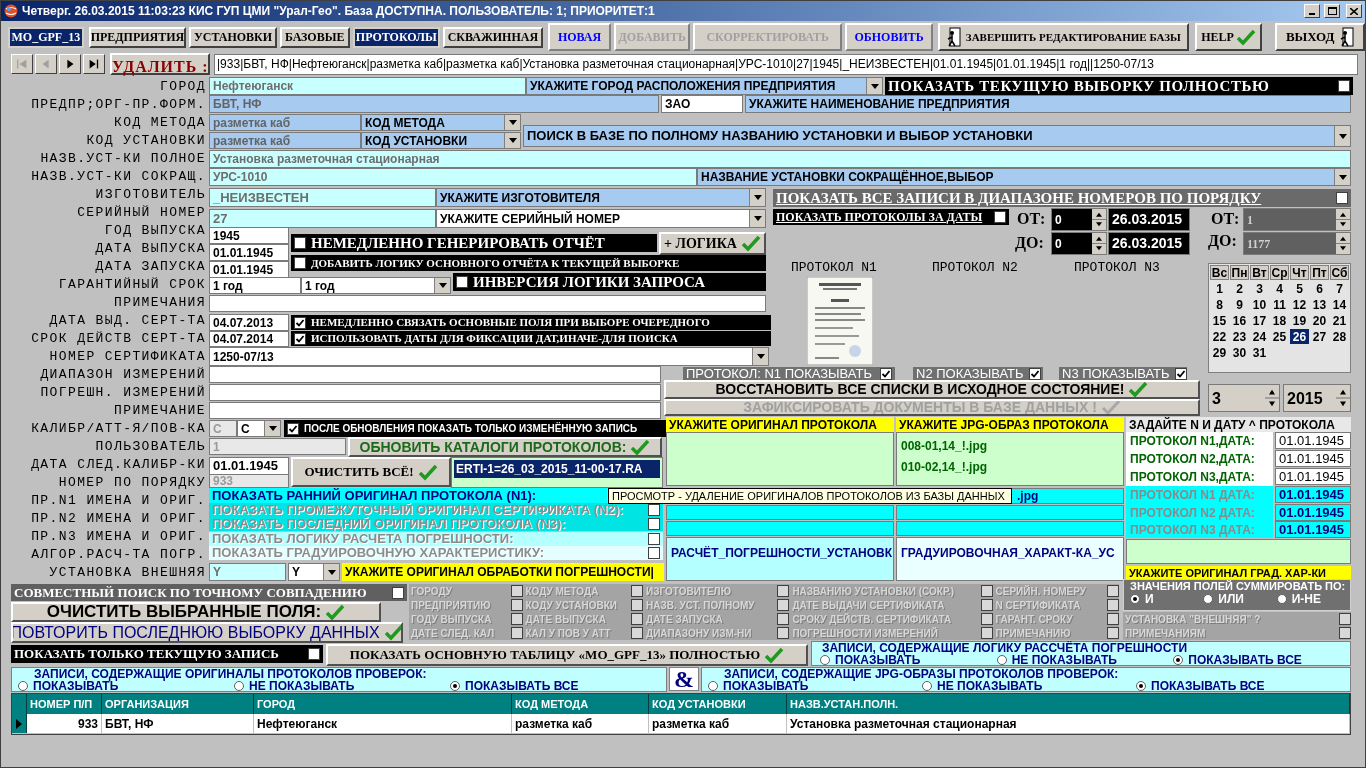 The width and height of the screenshot is (1366, 768). I want to click on field-label: НОМЕР СЕРТИФИКАТА, so click(127, 357).